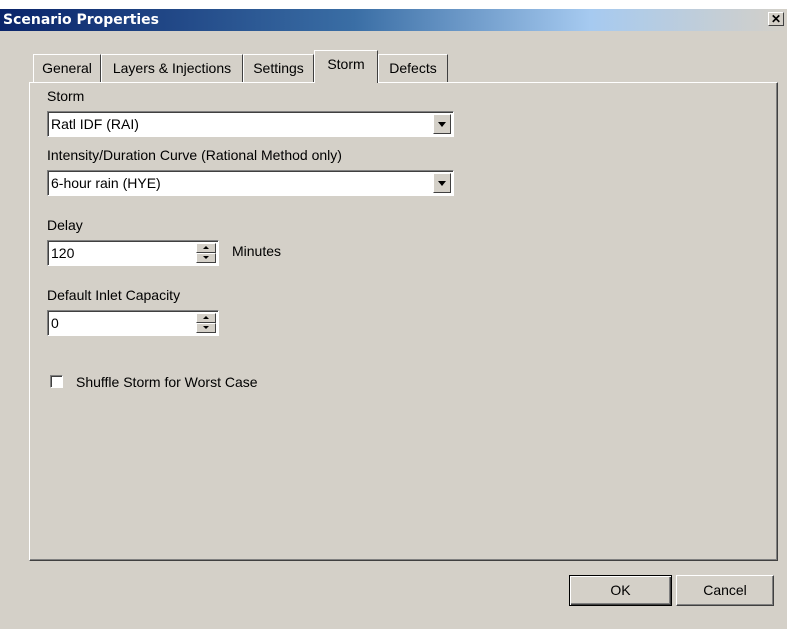  I want to click on idf-curve-select: 6-hour rain (HYE), so click(250, 183).